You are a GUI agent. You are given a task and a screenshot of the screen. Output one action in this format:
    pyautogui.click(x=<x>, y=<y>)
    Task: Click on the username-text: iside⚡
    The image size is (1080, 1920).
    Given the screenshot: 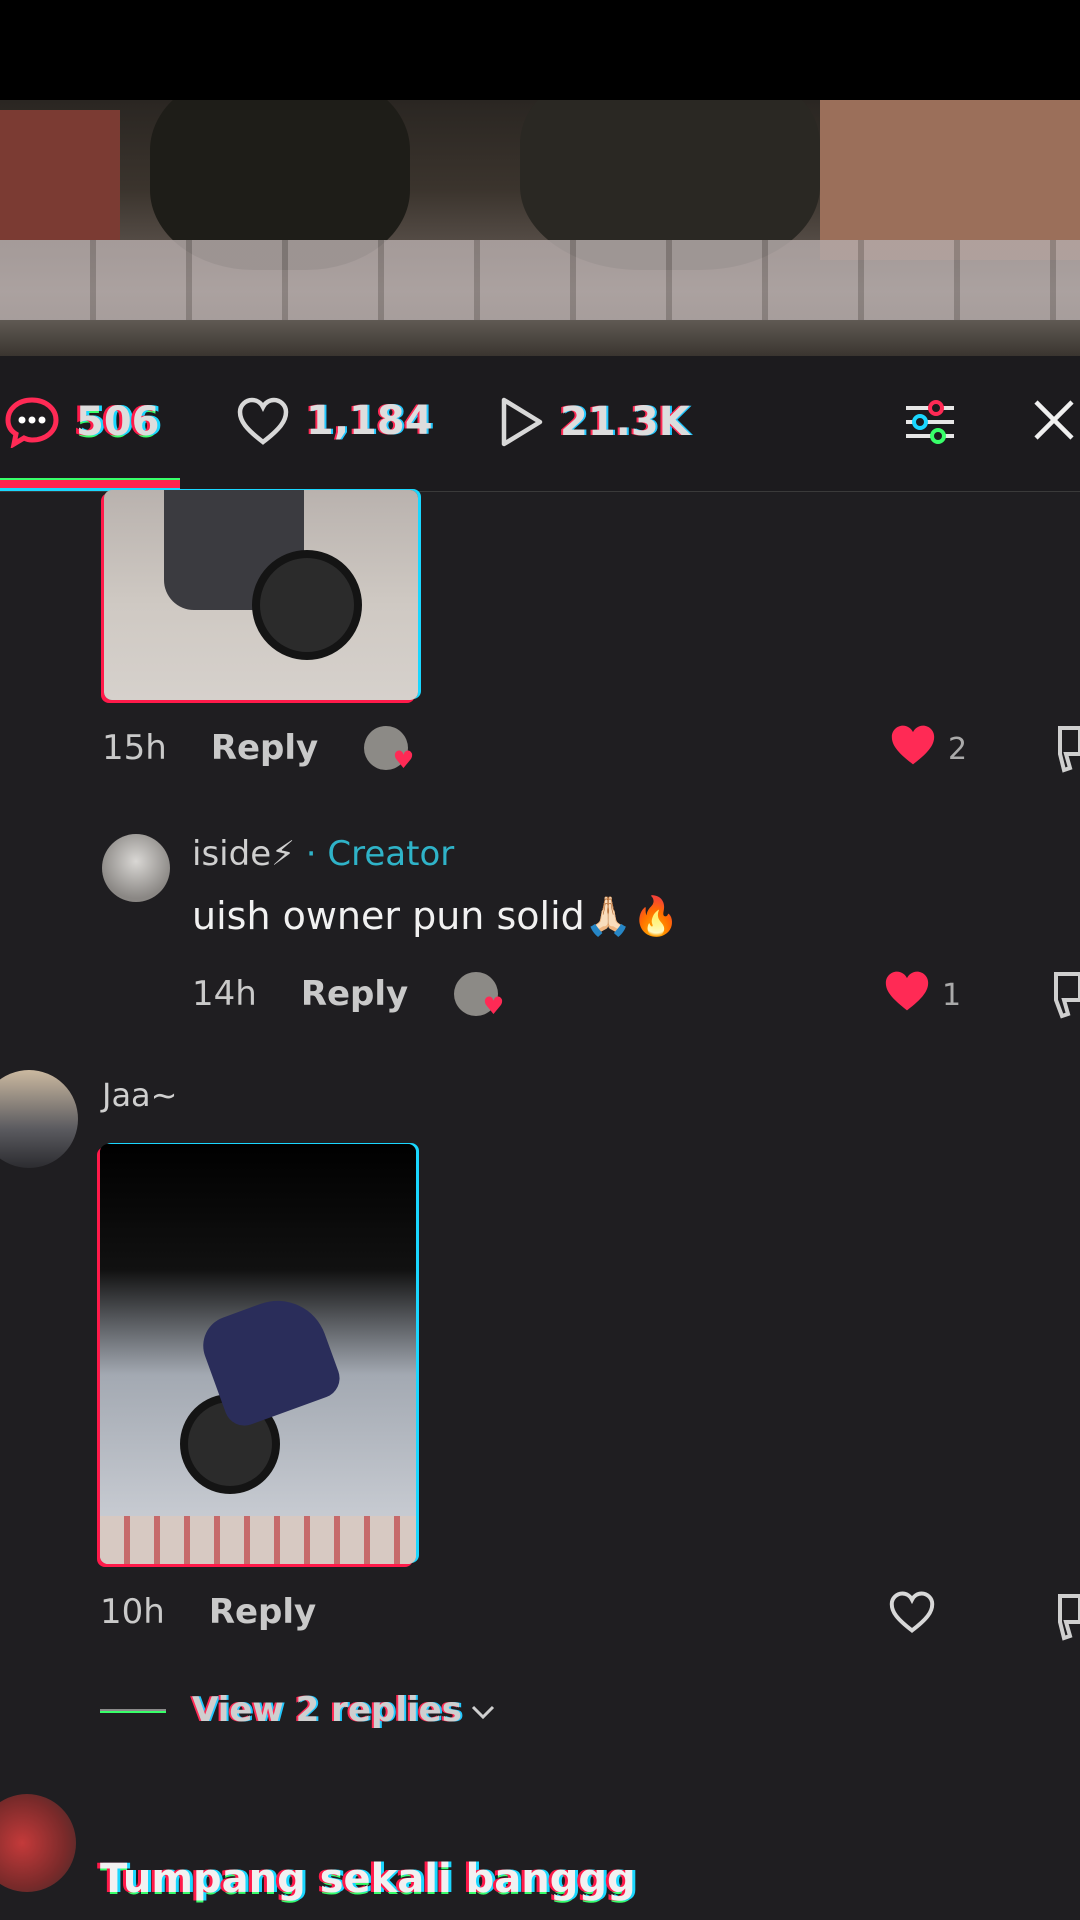 What is the action you would take?
    pyautogui.click(x=243, y=854)
    